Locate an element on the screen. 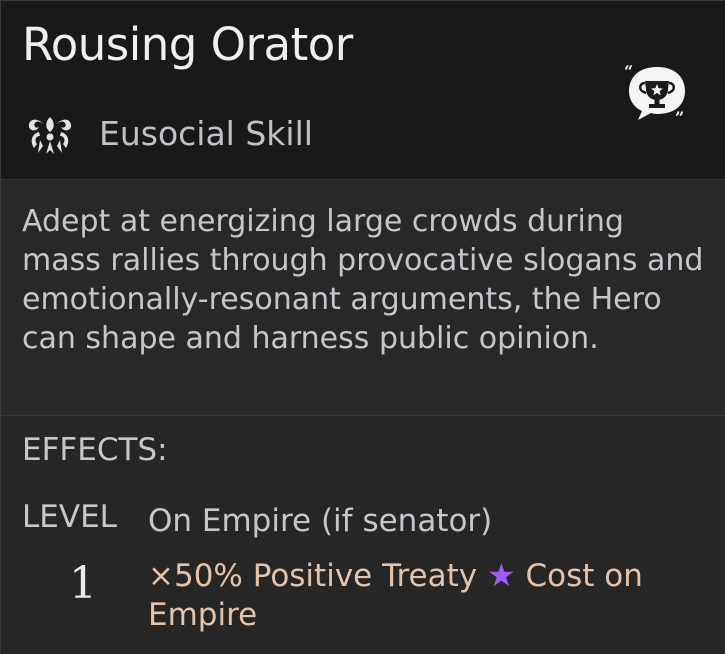  effect-scope: On Empire (if senator) is located at coordinates (320, 521).